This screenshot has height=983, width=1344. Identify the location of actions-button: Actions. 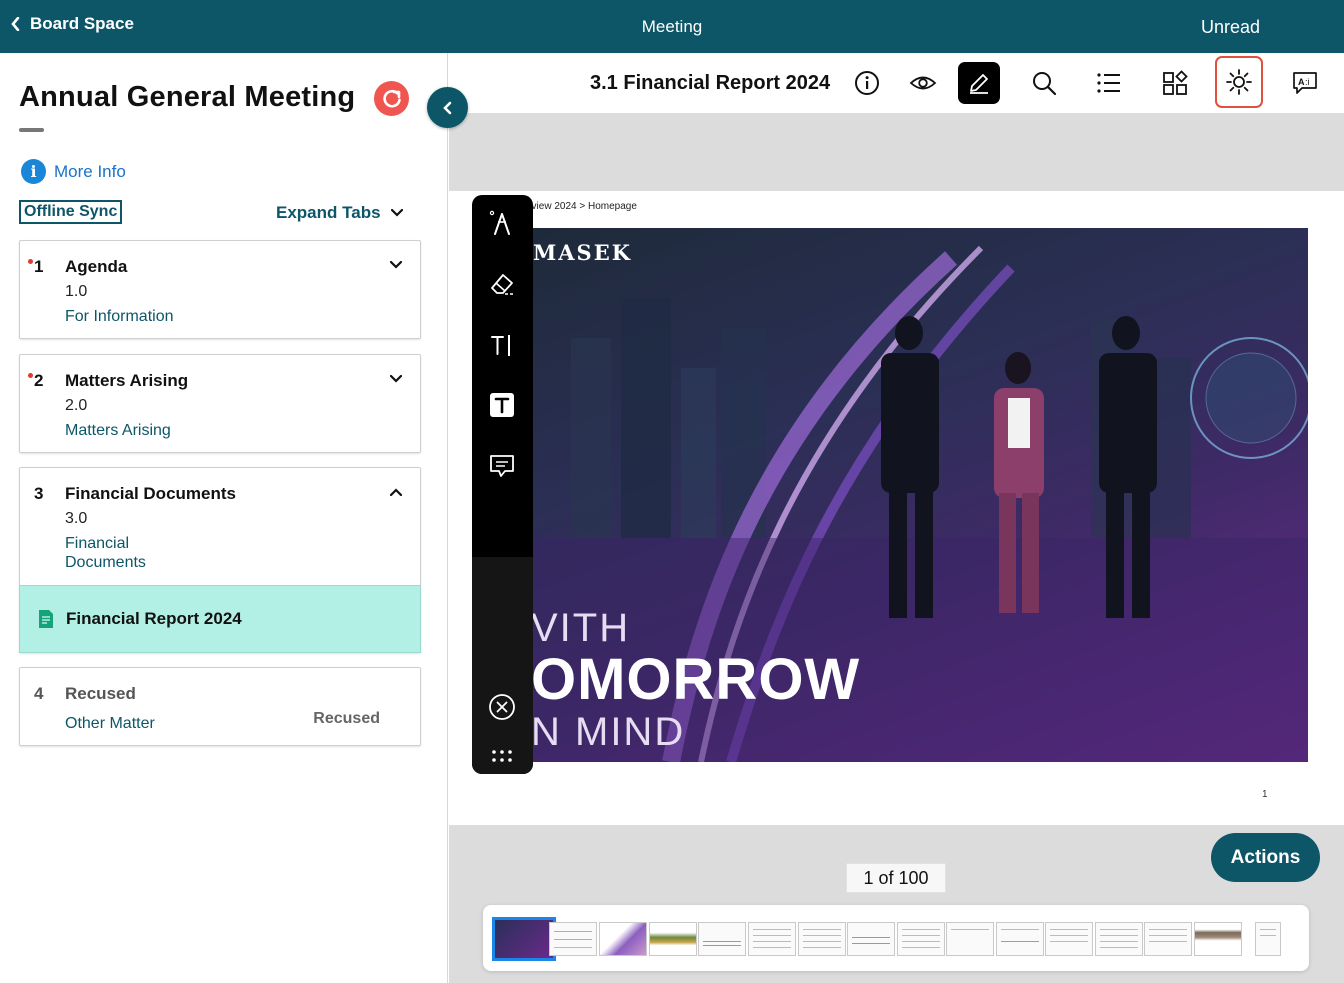
(1265, 857).